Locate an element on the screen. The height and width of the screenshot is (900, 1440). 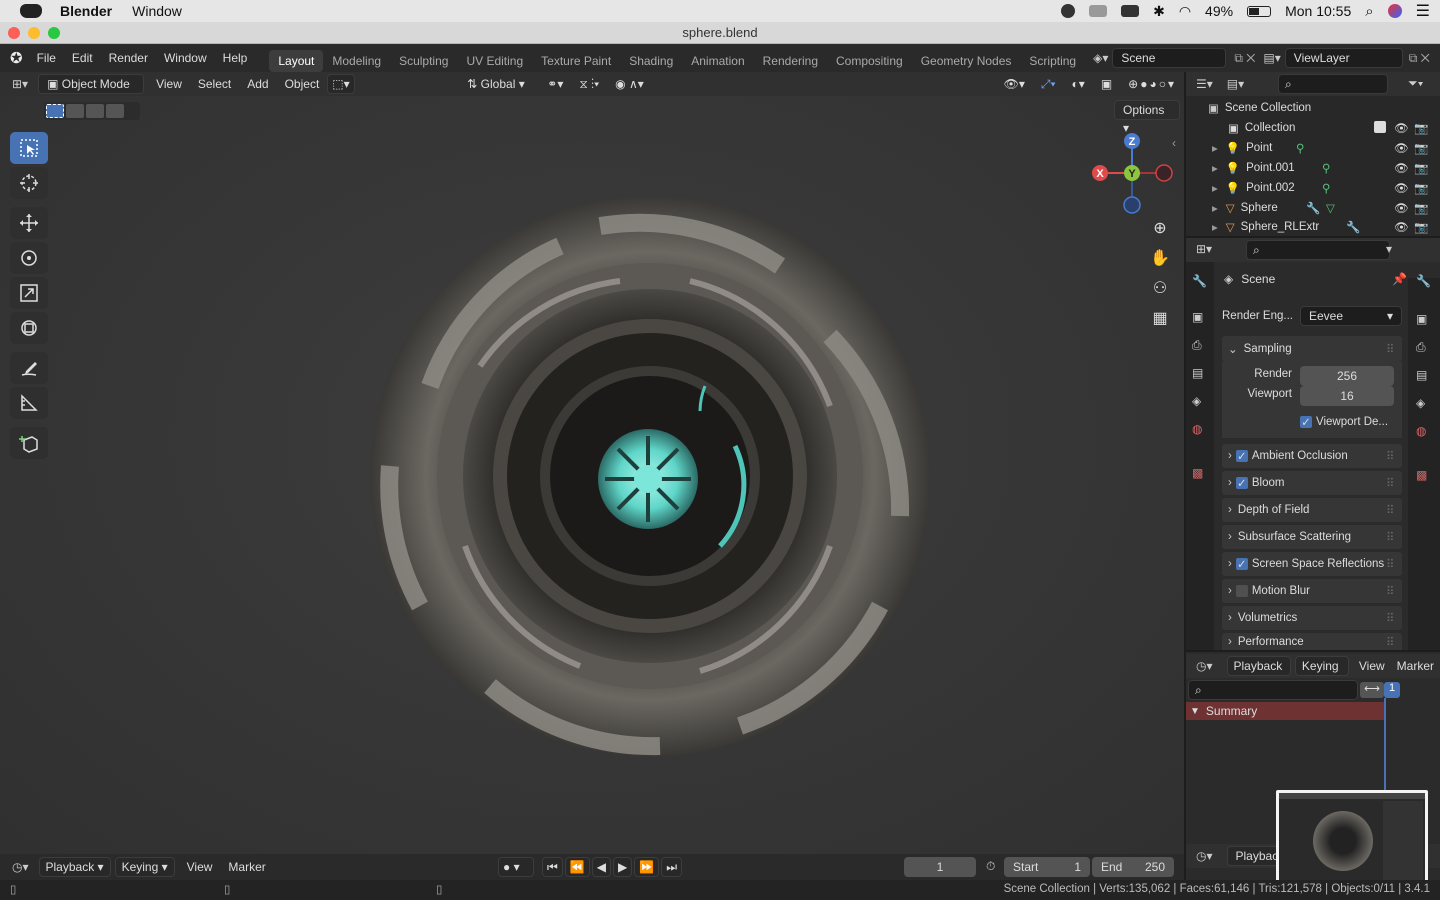
battery-icon is located at coordinates (1259, 11).